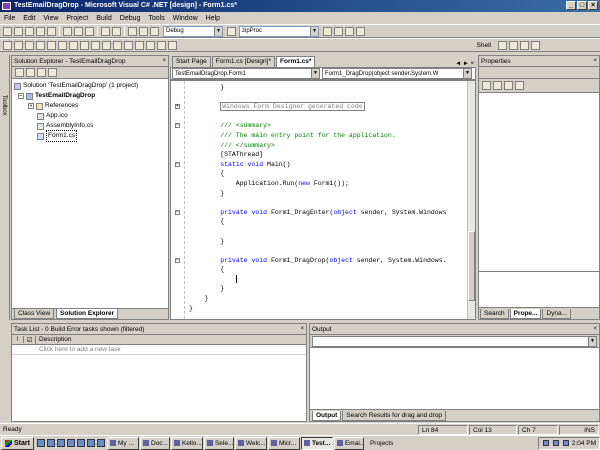 This screenshot has width=600, height=450. Describe the element at coordinates (326, 107) in the screenshot. I see `code-line: Windows Form Designer generated code` at that location.